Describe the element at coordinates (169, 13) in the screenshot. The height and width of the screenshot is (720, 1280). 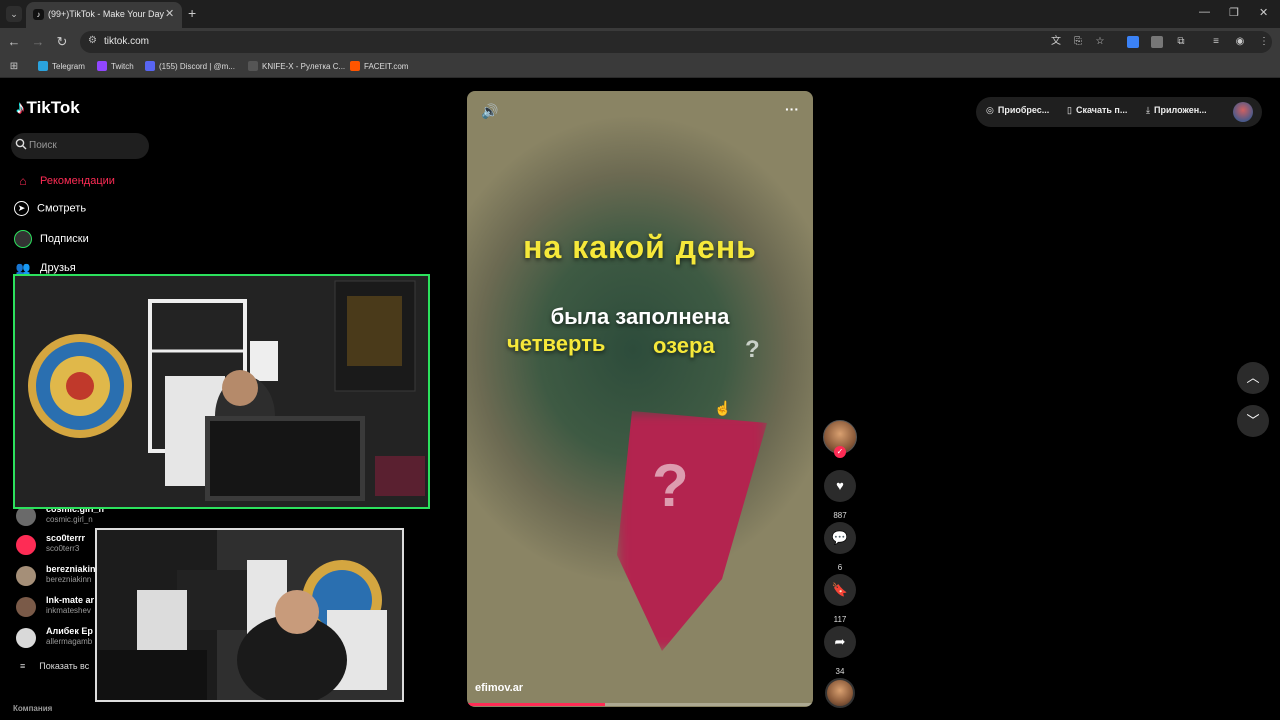
I see `tab-close-icon: ✕` at that location.